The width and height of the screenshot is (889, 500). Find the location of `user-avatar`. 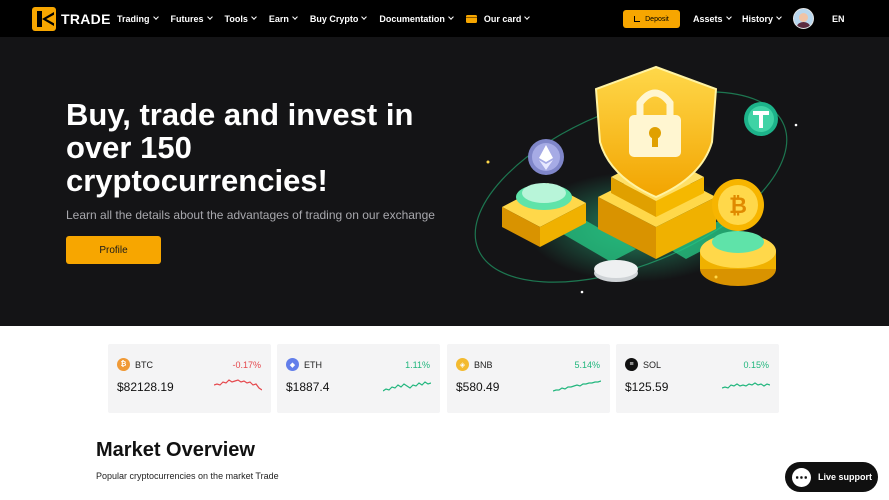

user-avatar is located at coordinates (803, 18).